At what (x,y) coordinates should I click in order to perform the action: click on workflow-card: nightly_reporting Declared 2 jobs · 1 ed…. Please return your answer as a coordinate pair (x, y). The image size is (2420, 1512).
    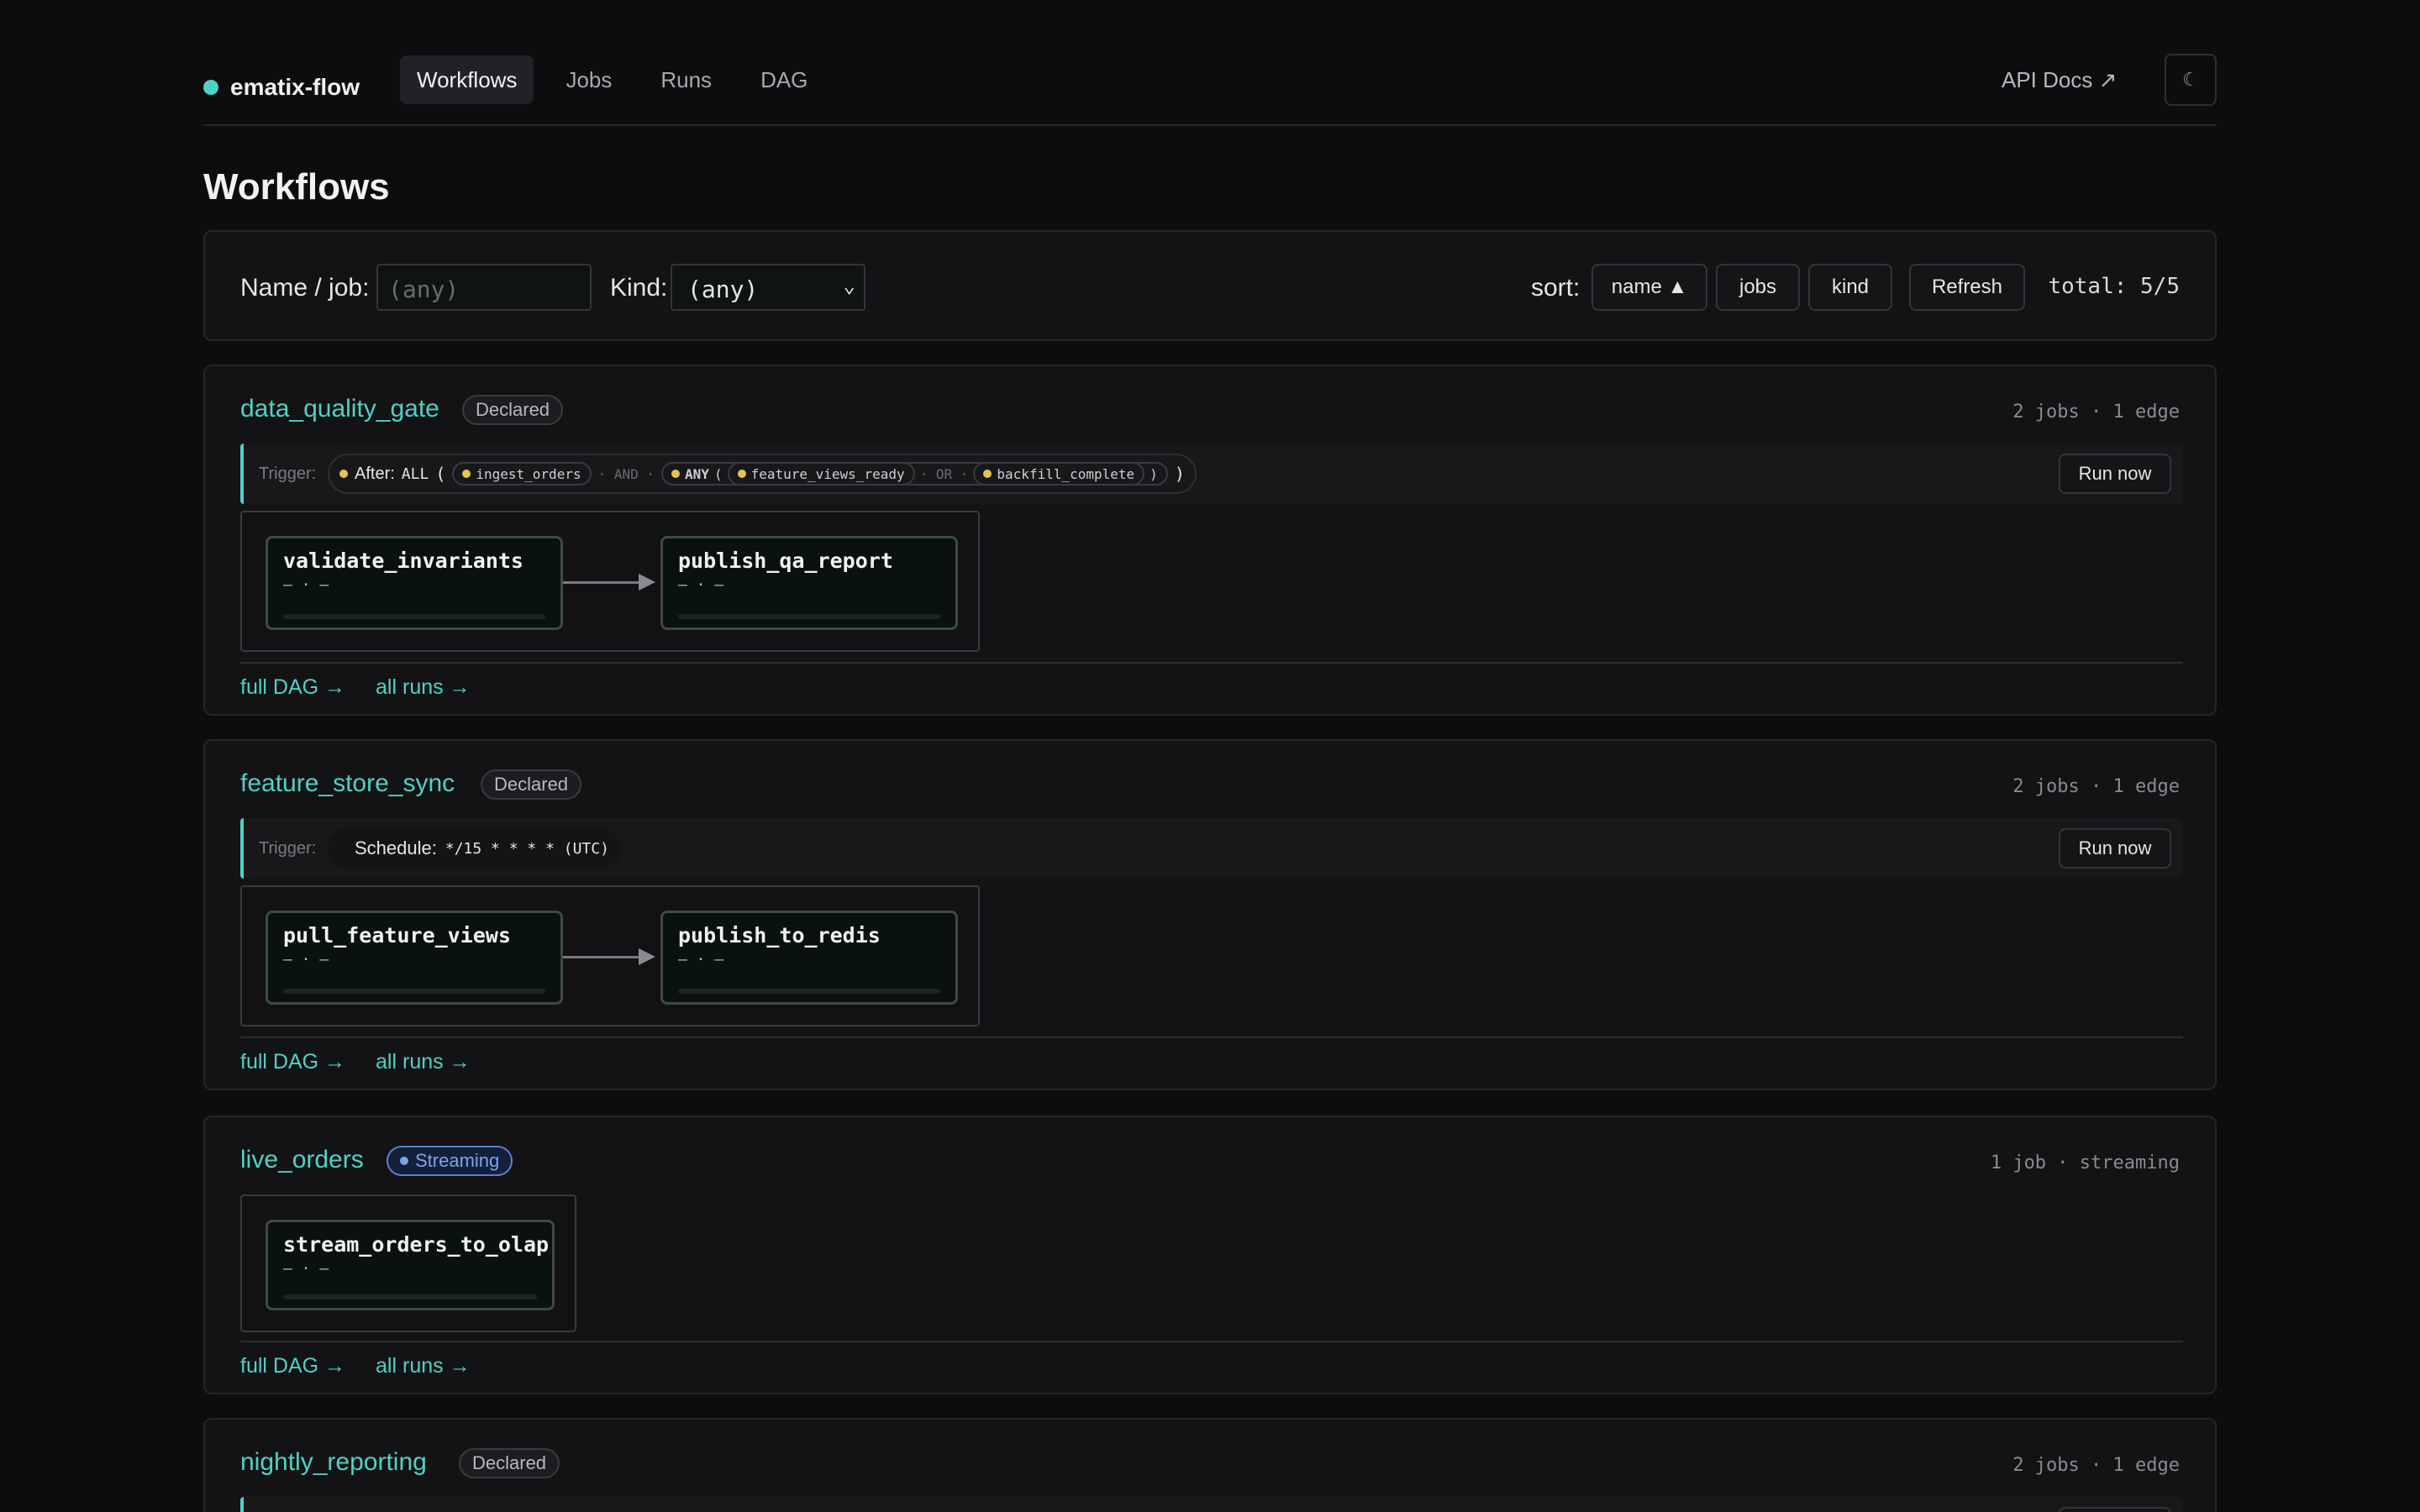
    Looking at the image, I should click on (1210, 1465).